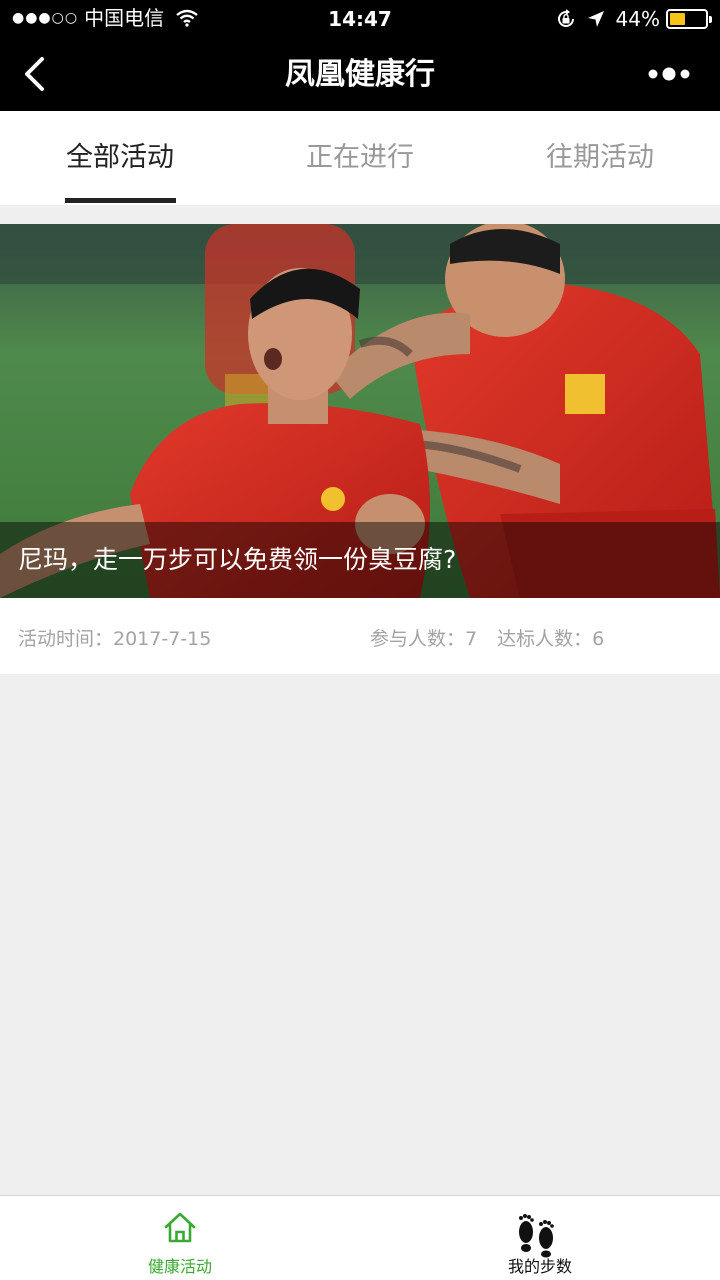  I want to click on tab-label: 健康活动, so click(179, 1266).